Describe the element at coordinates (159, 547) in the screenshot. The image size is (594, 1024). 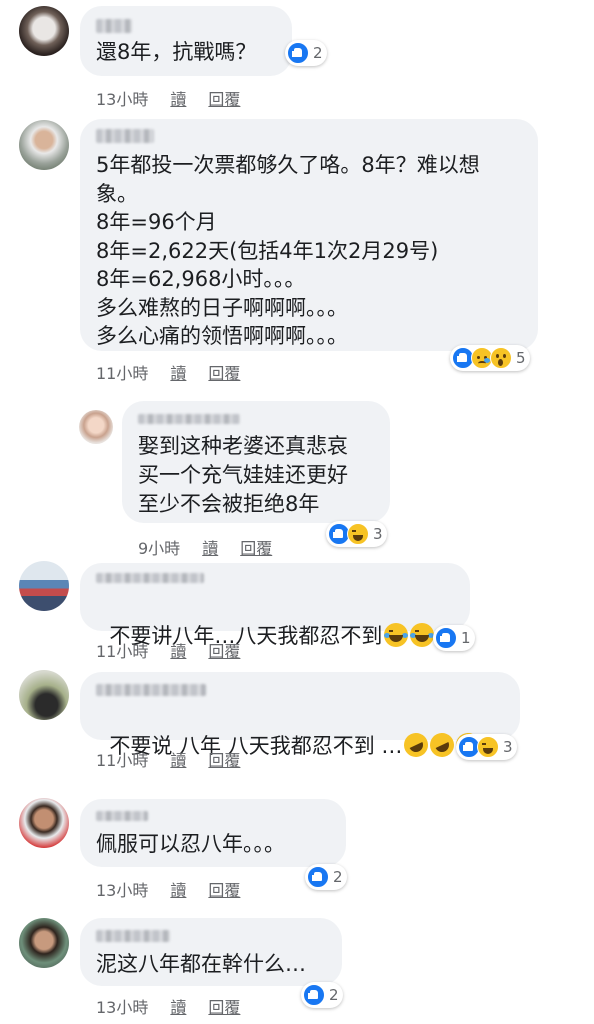
I see `comment-time: 9小時` at that location.